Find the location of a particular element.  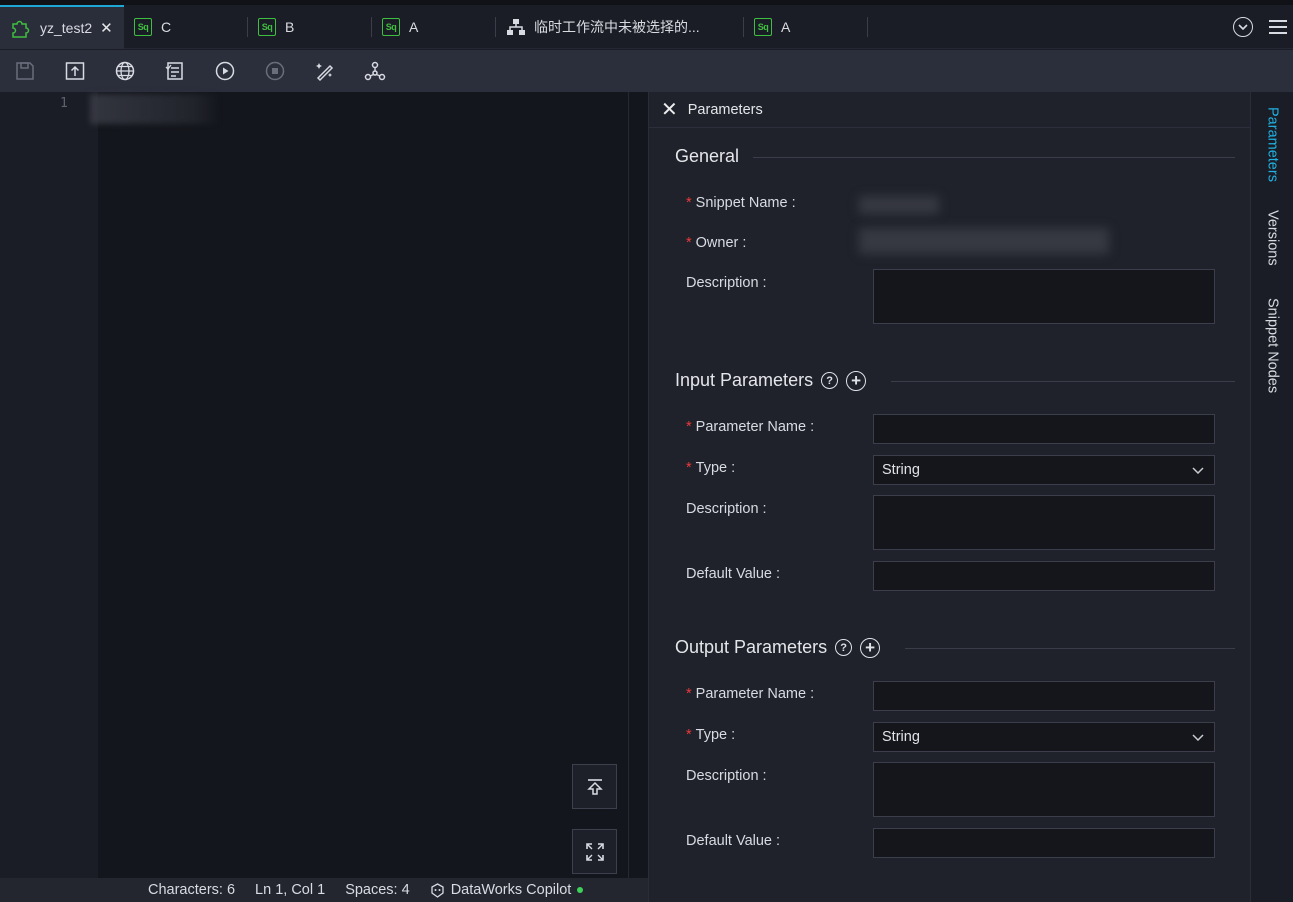

character-count: Characters: 6 is located at coordinates (192, 890).